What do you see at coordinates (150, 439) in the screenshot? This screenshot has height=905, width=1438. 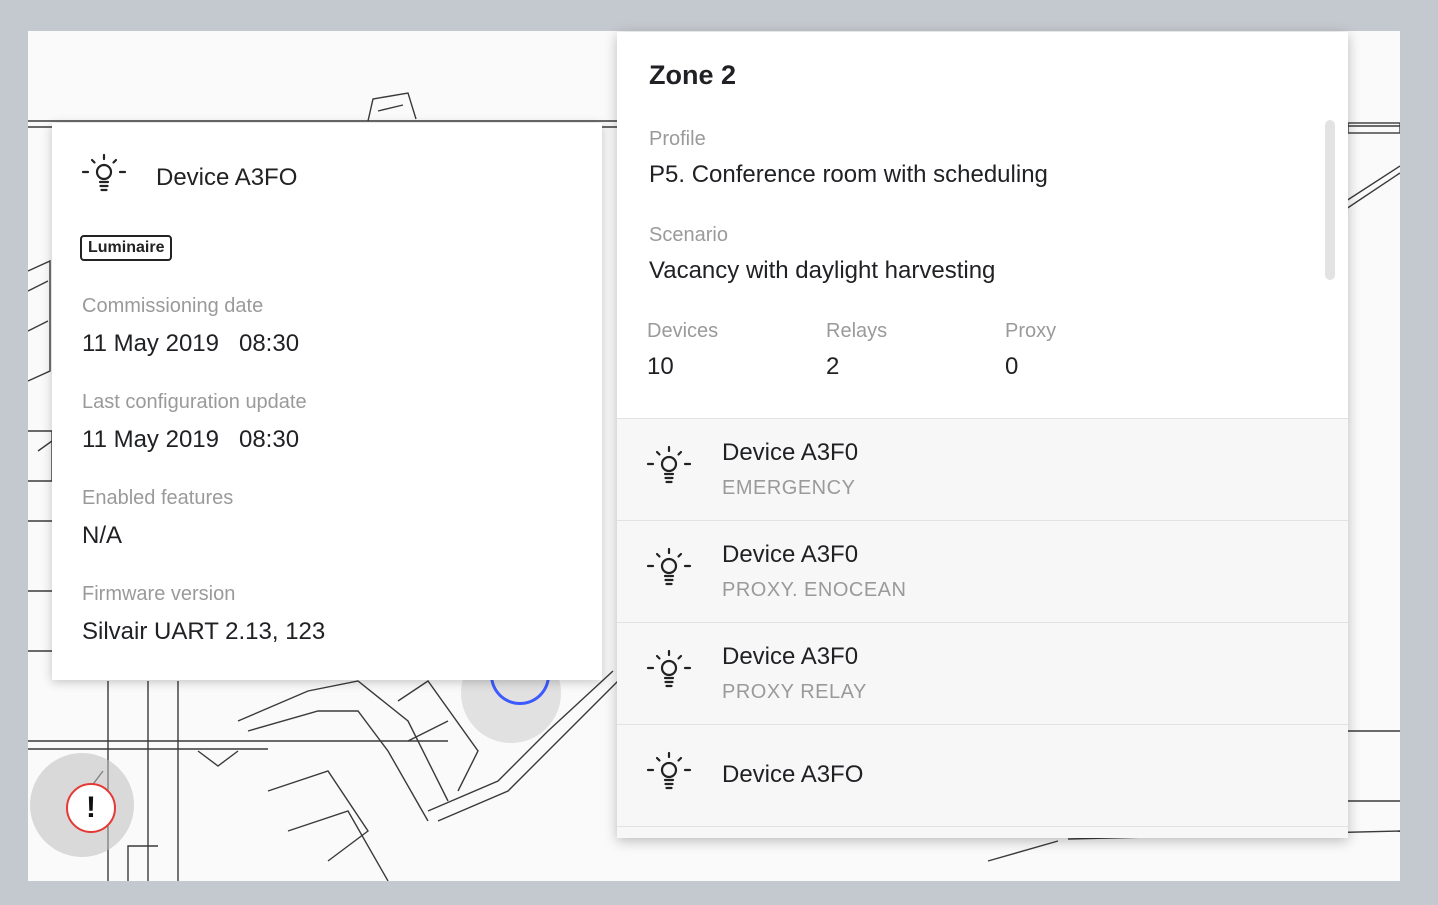 I see `last-update-date: 11 May 2019` at bounding box center [150, 439].